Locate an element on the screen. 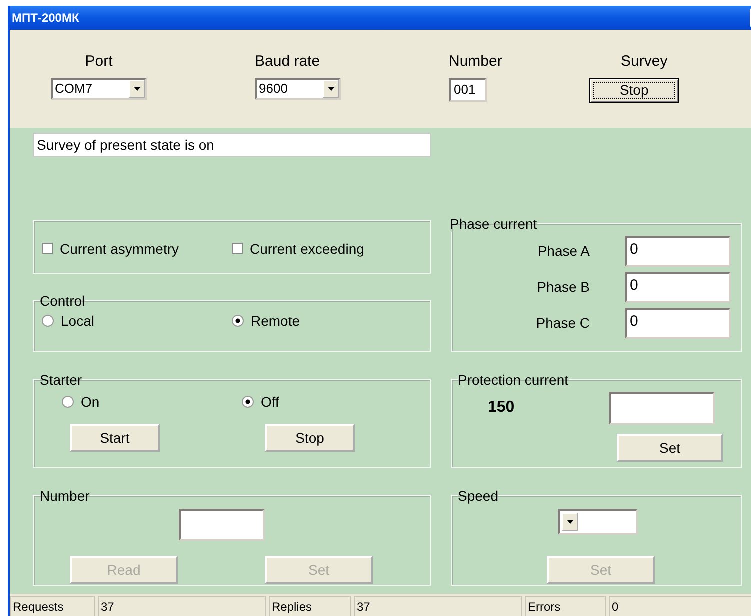 Image resolution: width=751 pixels, height=616 pixels. field-label: Phase C is located at coordinates (563, 323).